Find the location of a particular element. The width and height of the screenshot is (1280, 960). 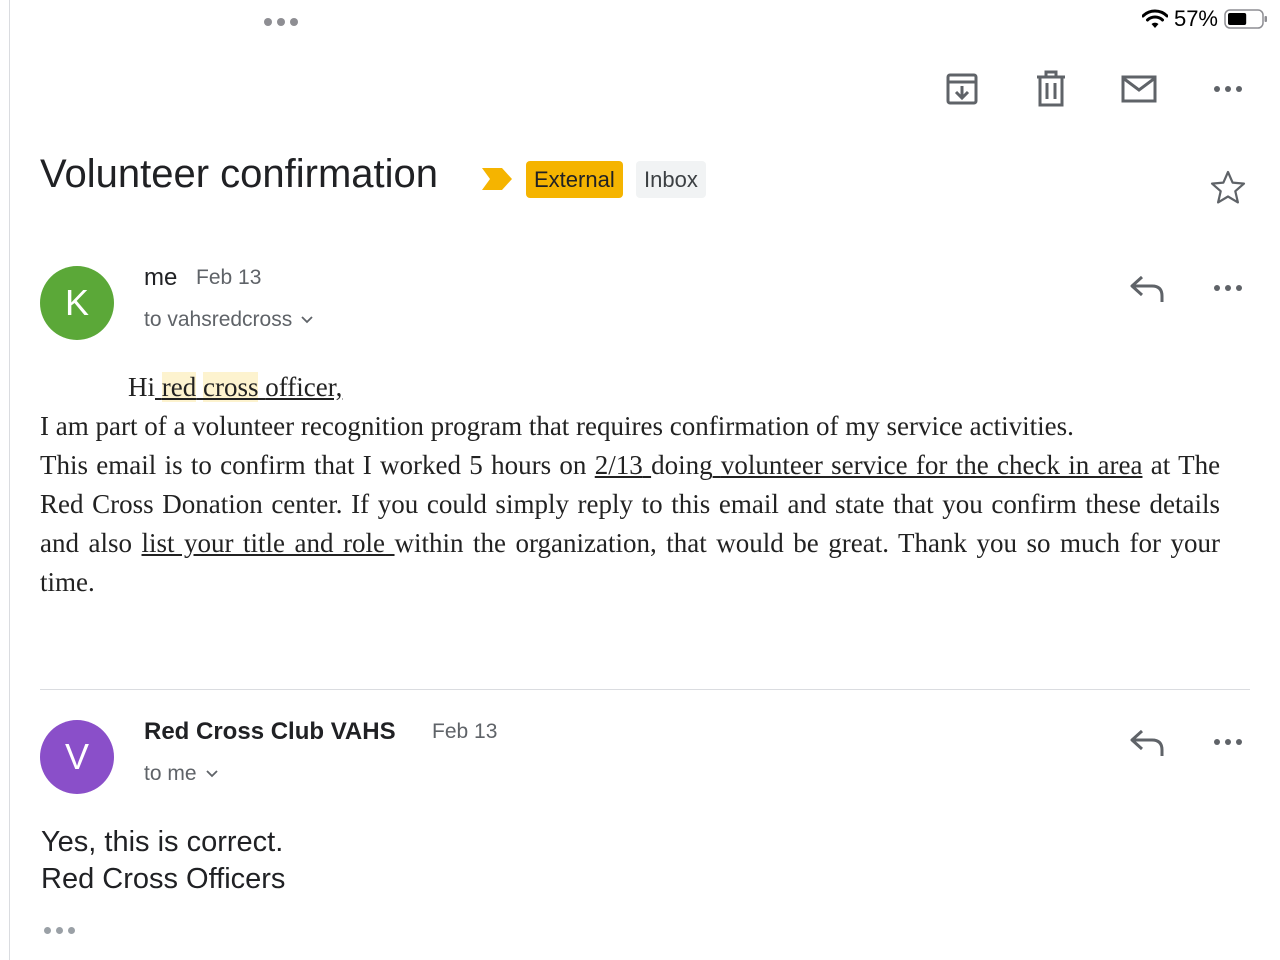

recipient-text: to me is located at coordinates (170, 773).